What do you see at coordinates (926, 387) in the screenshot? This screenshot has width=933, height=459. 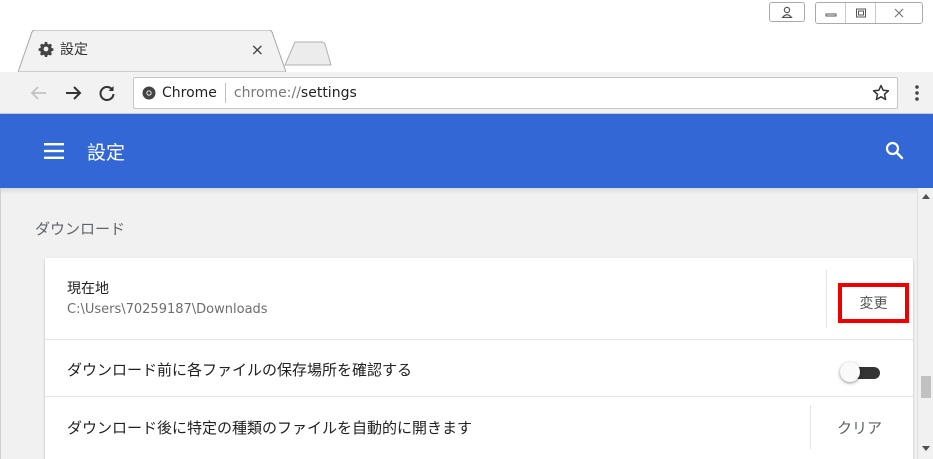 I see `scroll-thumb` at bounding box center [926, 387].